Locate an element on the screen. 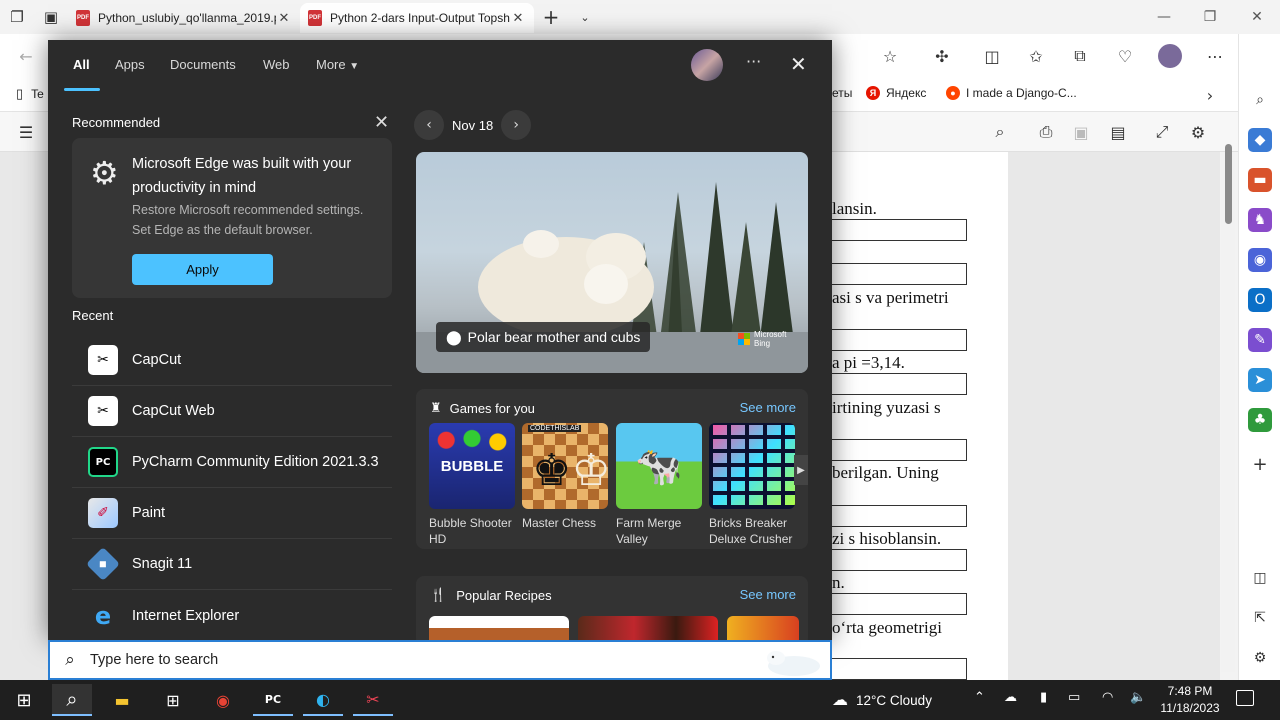 The width and height of the screenshot is (1280, 720). pdf-search-icon: ⌕ is located at coordinates (1000, 132).